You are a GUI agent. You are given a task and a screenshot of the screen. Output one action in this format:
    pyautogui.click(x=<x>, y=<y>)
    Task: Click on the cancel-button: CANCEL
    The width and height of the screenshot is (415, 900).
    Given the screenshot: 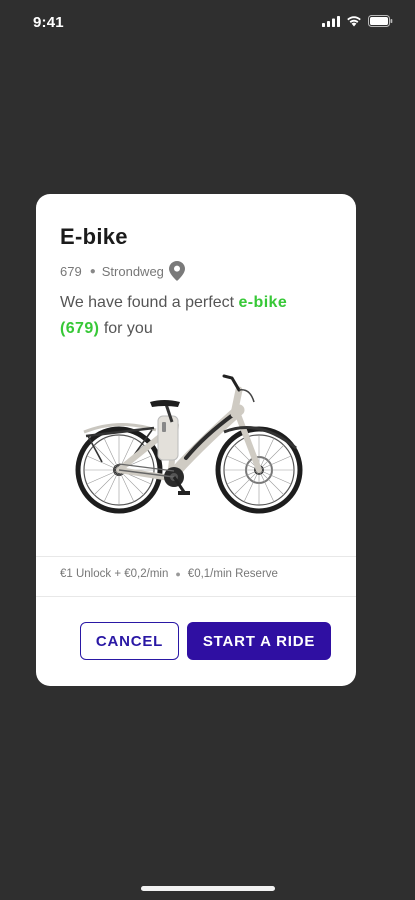 What is the action you would take?
    pyautogui.click(x=129, y=641)
    